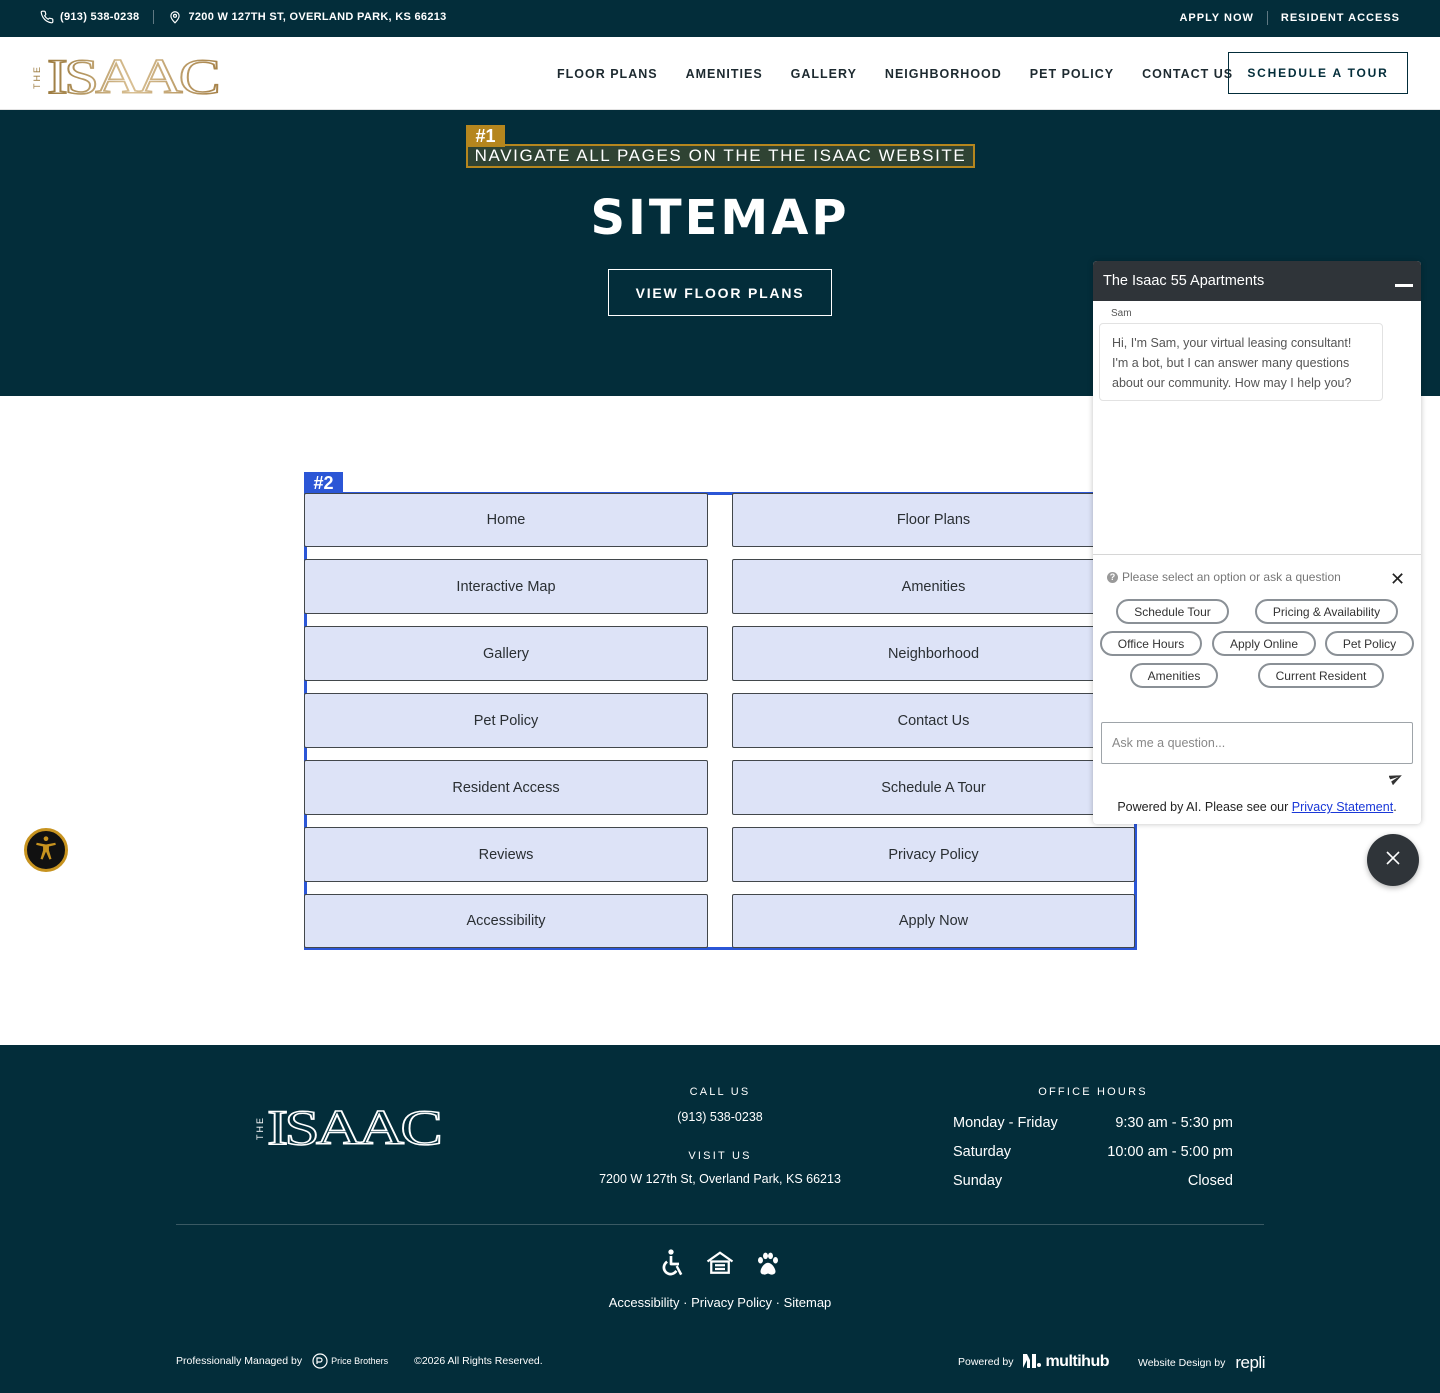 This screenshot has height=1393, width=1440. Describe the element at coordinates (933, 787) in the screenshot. I see `sitemap-link-schedule-tour: Schedule A Tour` at that location.